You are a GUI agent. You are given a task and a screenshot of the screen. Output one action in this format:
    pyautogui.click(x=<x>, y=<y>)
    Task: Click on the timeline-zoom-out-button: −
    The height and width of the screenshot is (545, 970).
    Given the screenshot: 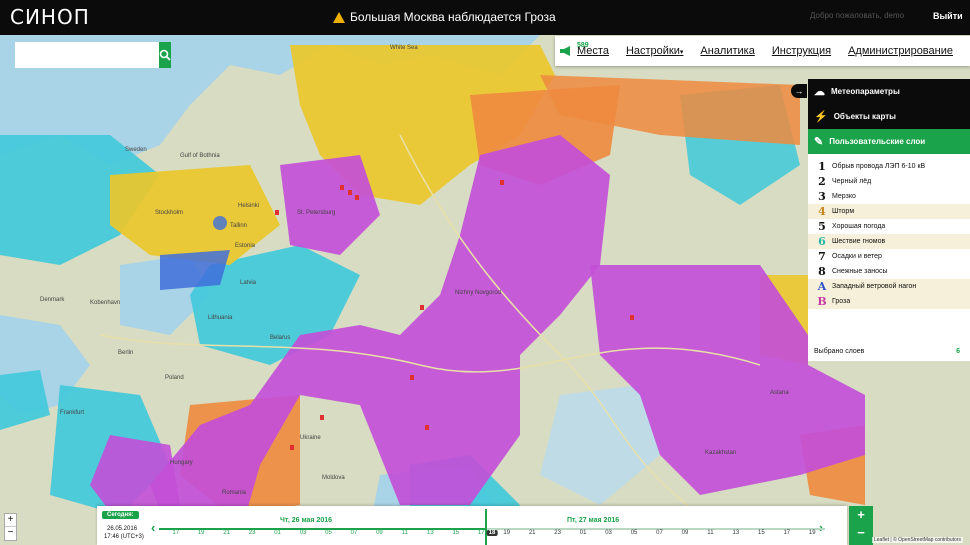 What is the action you would take?
    pyautogui.click(x=861, y=533)
    